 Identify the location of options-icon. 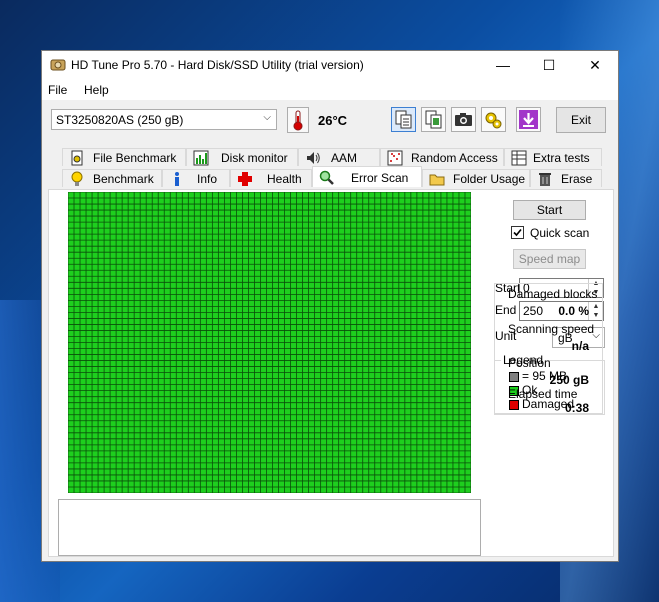
(493, 120).